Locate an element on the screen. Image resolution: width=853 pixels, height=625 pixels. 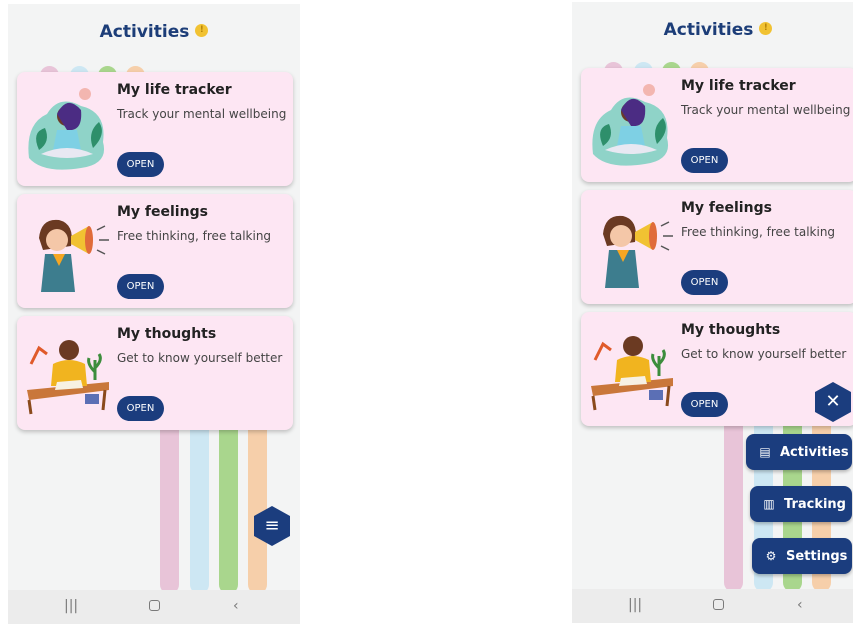
decor-stripe-blue is located at coordinates (199, 504).